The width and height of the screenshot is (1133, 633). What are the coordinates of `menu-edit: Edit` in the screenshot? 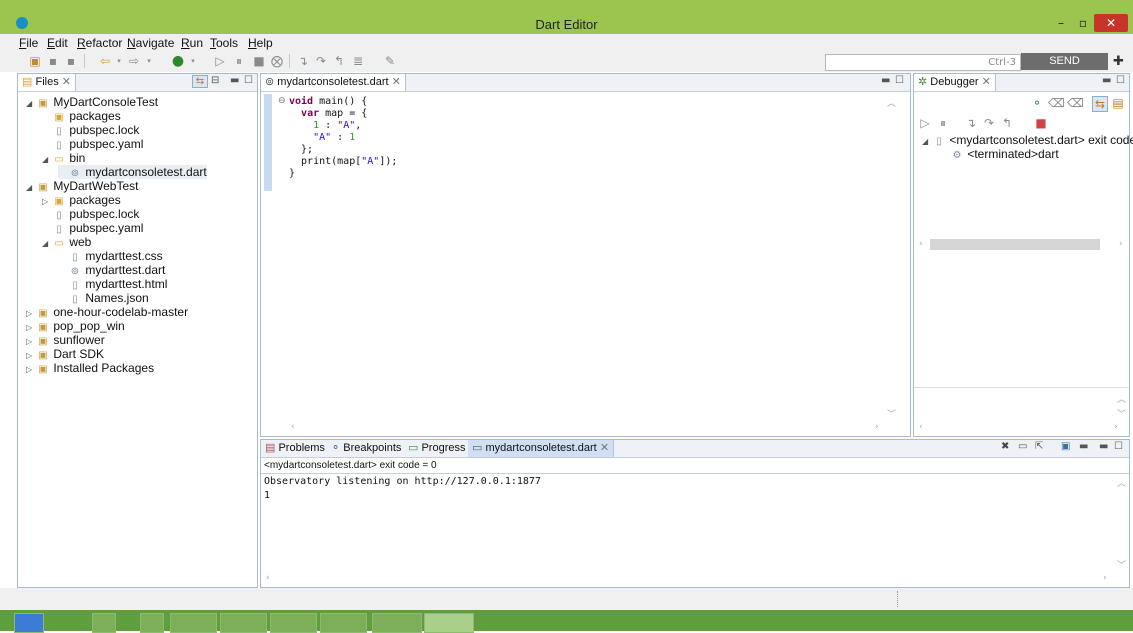 It's located at (57, 43).